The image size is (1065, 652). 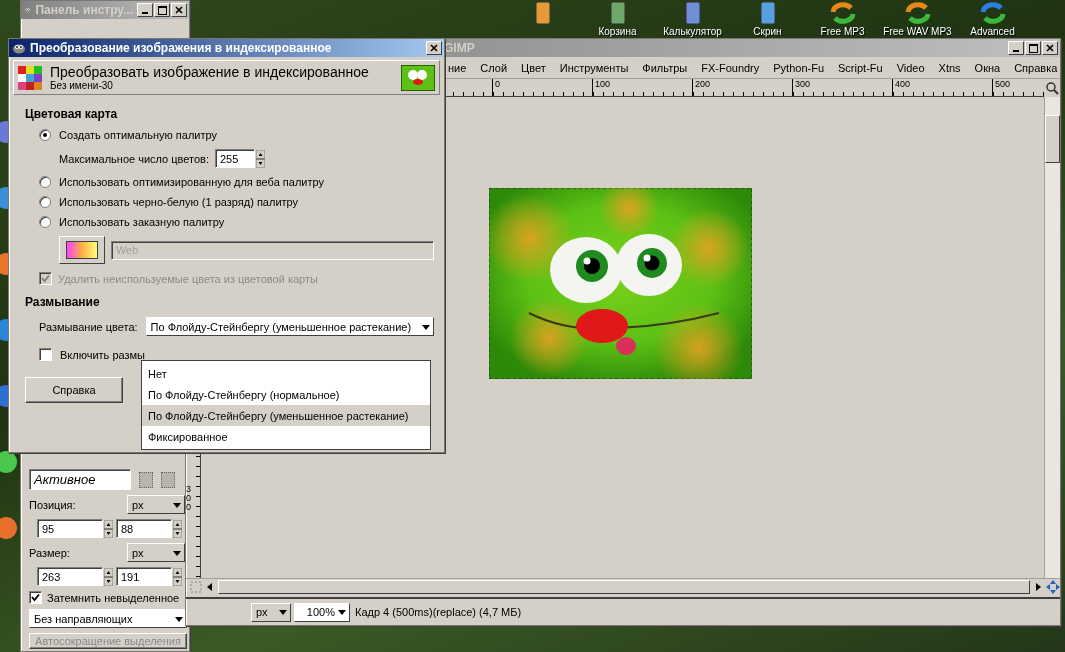 What do you see at coordinates (624, 586) in the screenshot?
I see `horizontal-scrollbar` at bounding box center [624, 586].